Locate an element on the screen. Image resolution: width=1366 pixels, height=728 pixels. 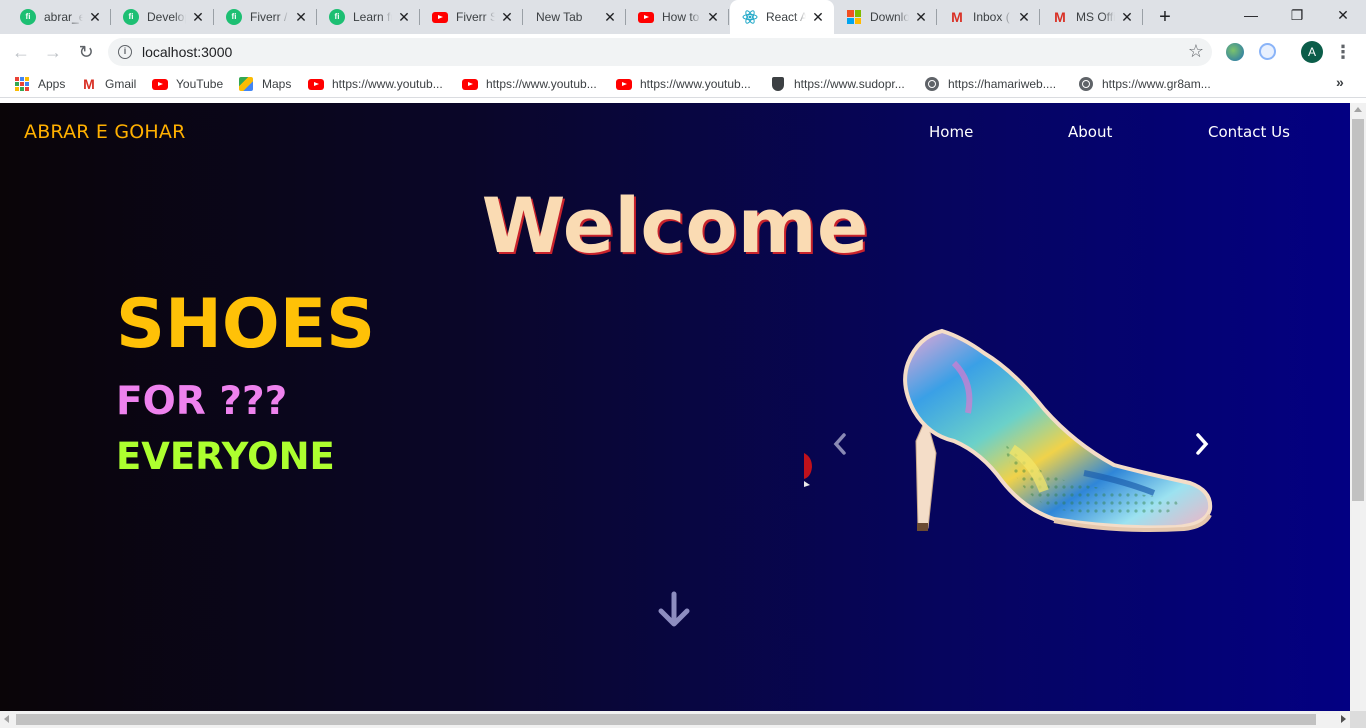
globe-icon is located at coordinates (1086, 84).